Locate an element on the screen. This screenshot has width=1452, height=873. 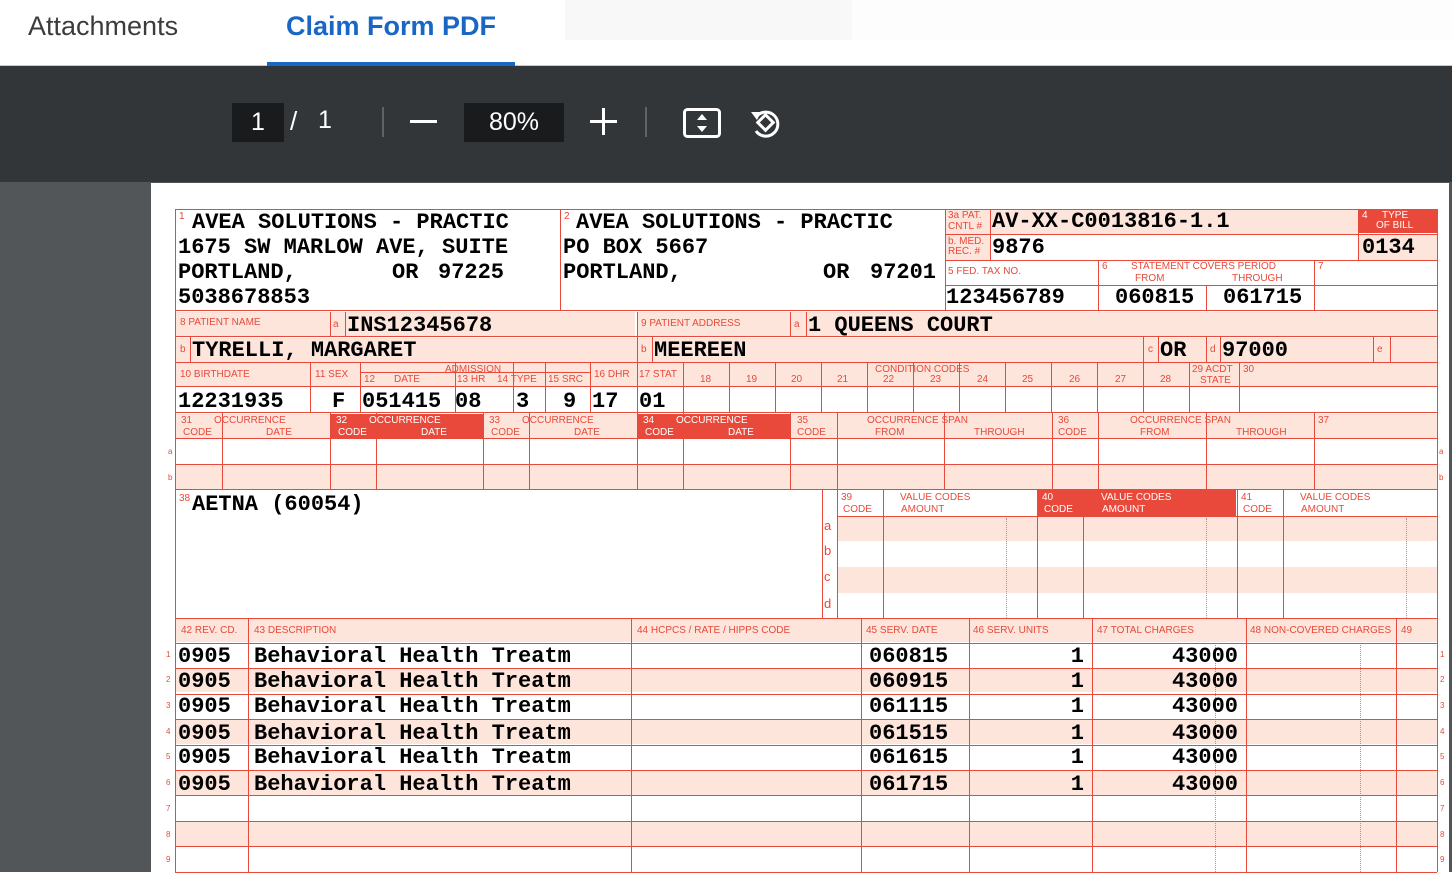
pdf-toolbar: 1 / 1 80% is located at coordinates (726, 124).